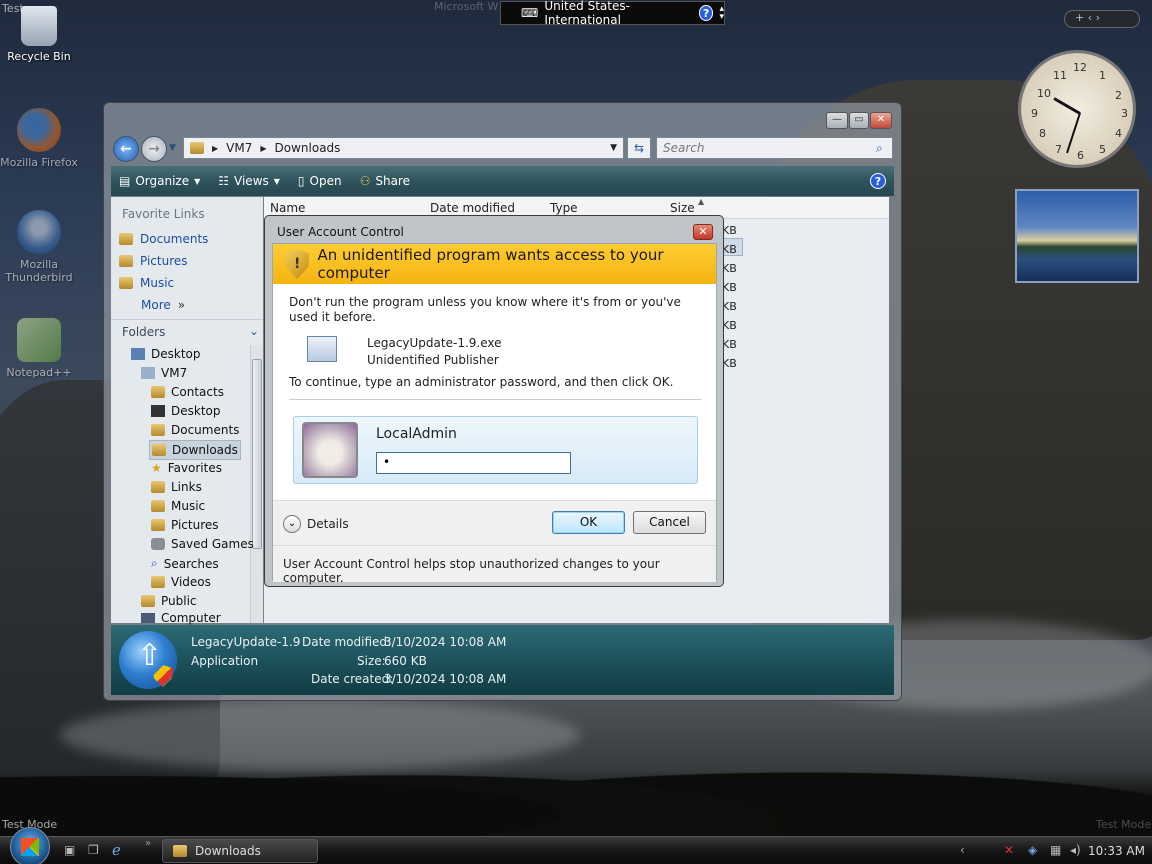 Image resolution: width=1152 pixels, height=864 pixels. I want to click on security-alert-icon: ✕, so click(1009, 850).